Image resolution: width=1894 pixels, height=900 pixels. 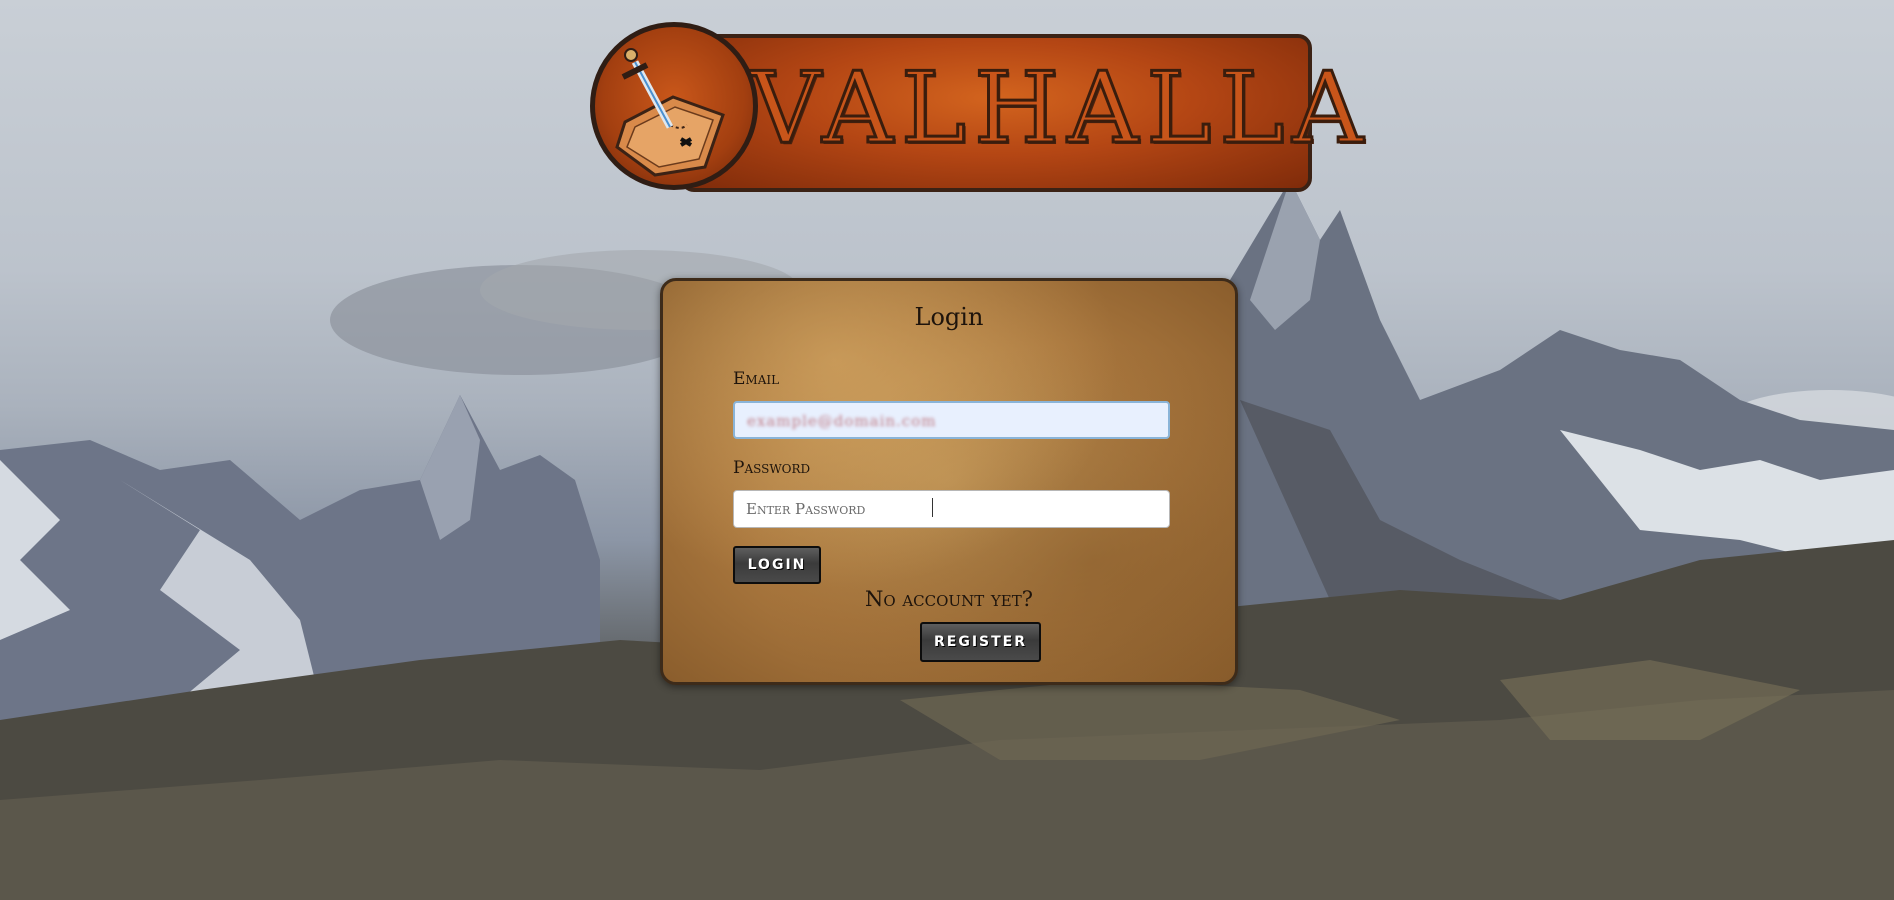 I want to click on logo-emblem, so click(x=674, y=106).